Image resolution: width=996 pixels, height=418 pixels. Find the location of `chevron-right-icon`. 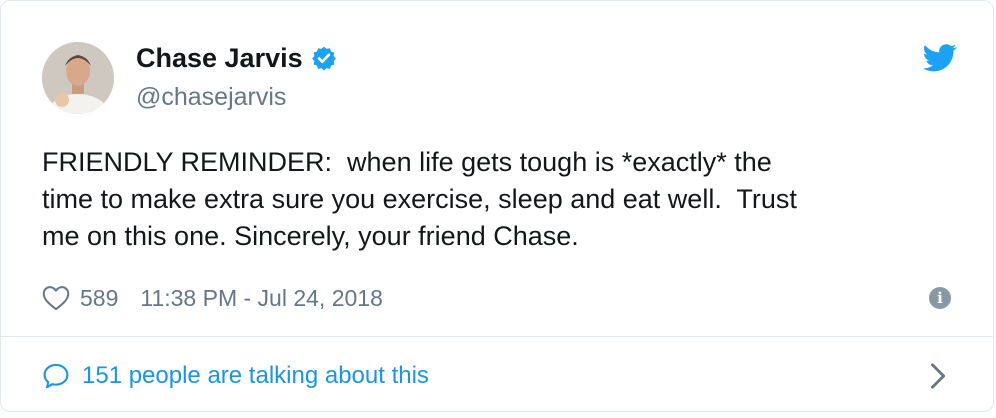

chevron-right-icon is located at coordinates (938, 376).